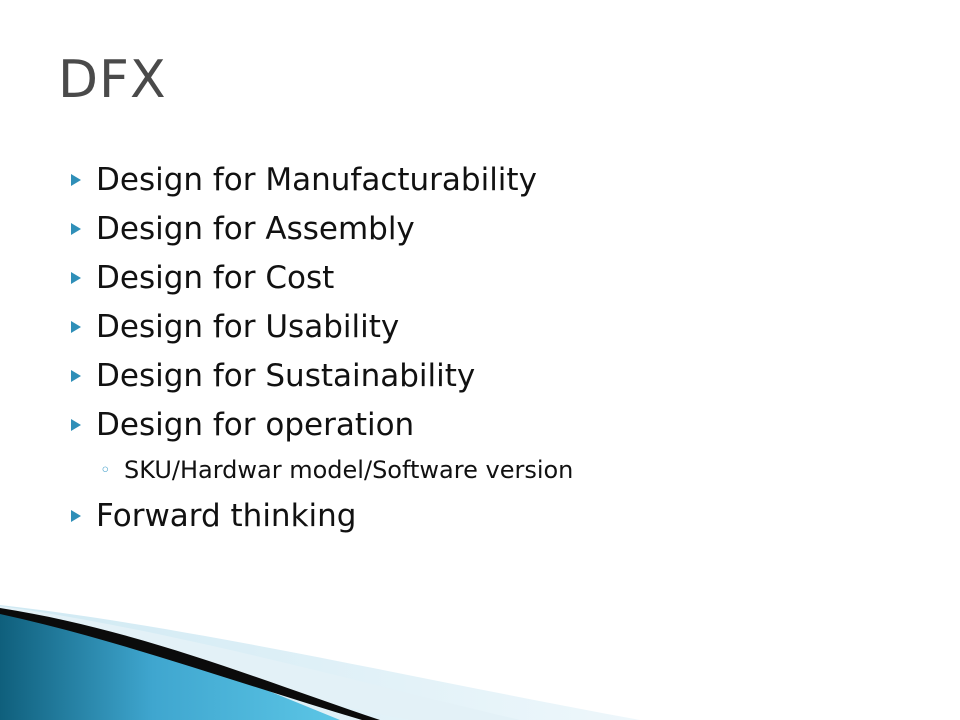  I want to click on list-item: Forward thinking, so click(480, 515).